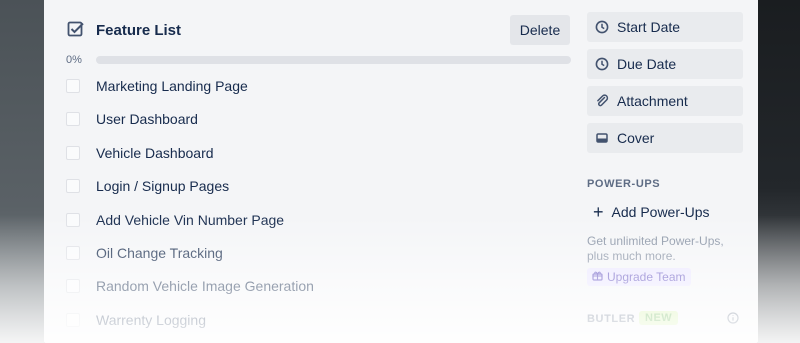 The height and width of the screenshot is (343, 800). What do you see at coordinates (646, 277) in the screenshot?
I see `upgrade-team-label: Upgrade Team` at bounding box center [646, 277].